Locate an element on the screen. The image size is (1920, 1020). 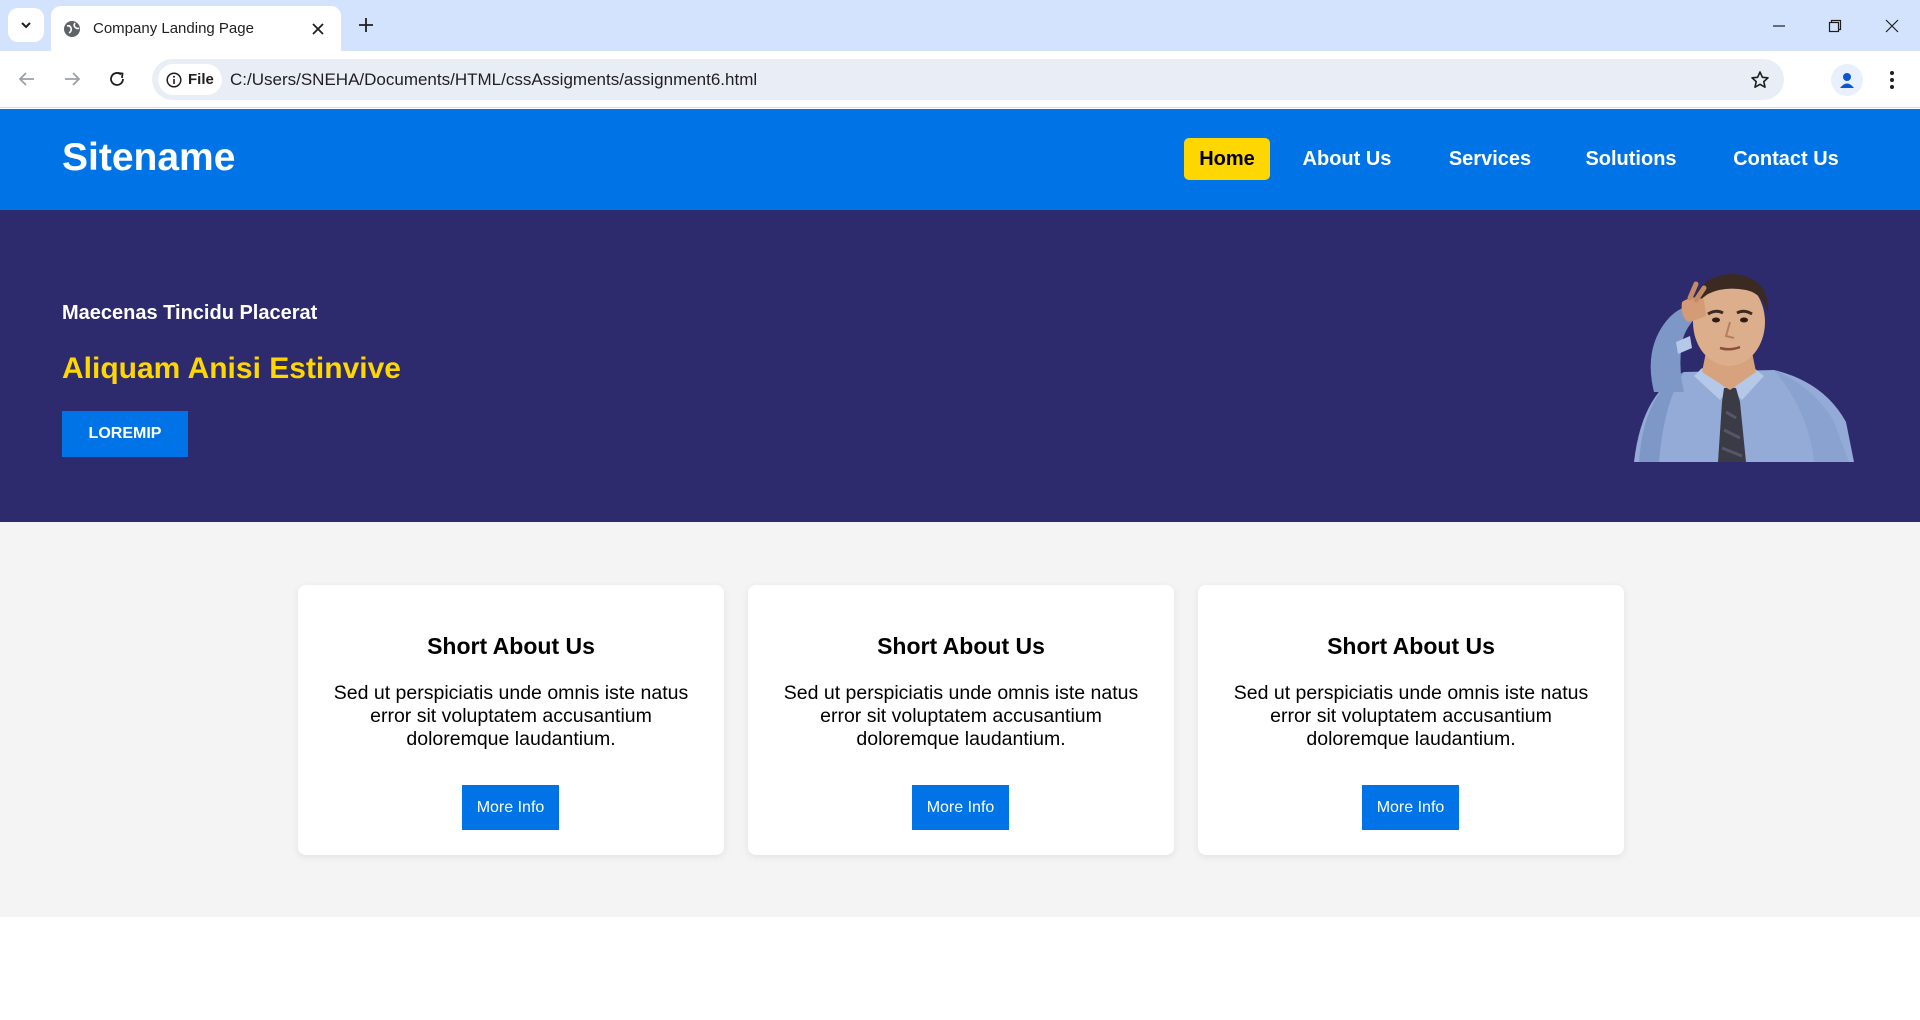
hero-cta-button: LOREMIP is located at coordinates (125, 434).